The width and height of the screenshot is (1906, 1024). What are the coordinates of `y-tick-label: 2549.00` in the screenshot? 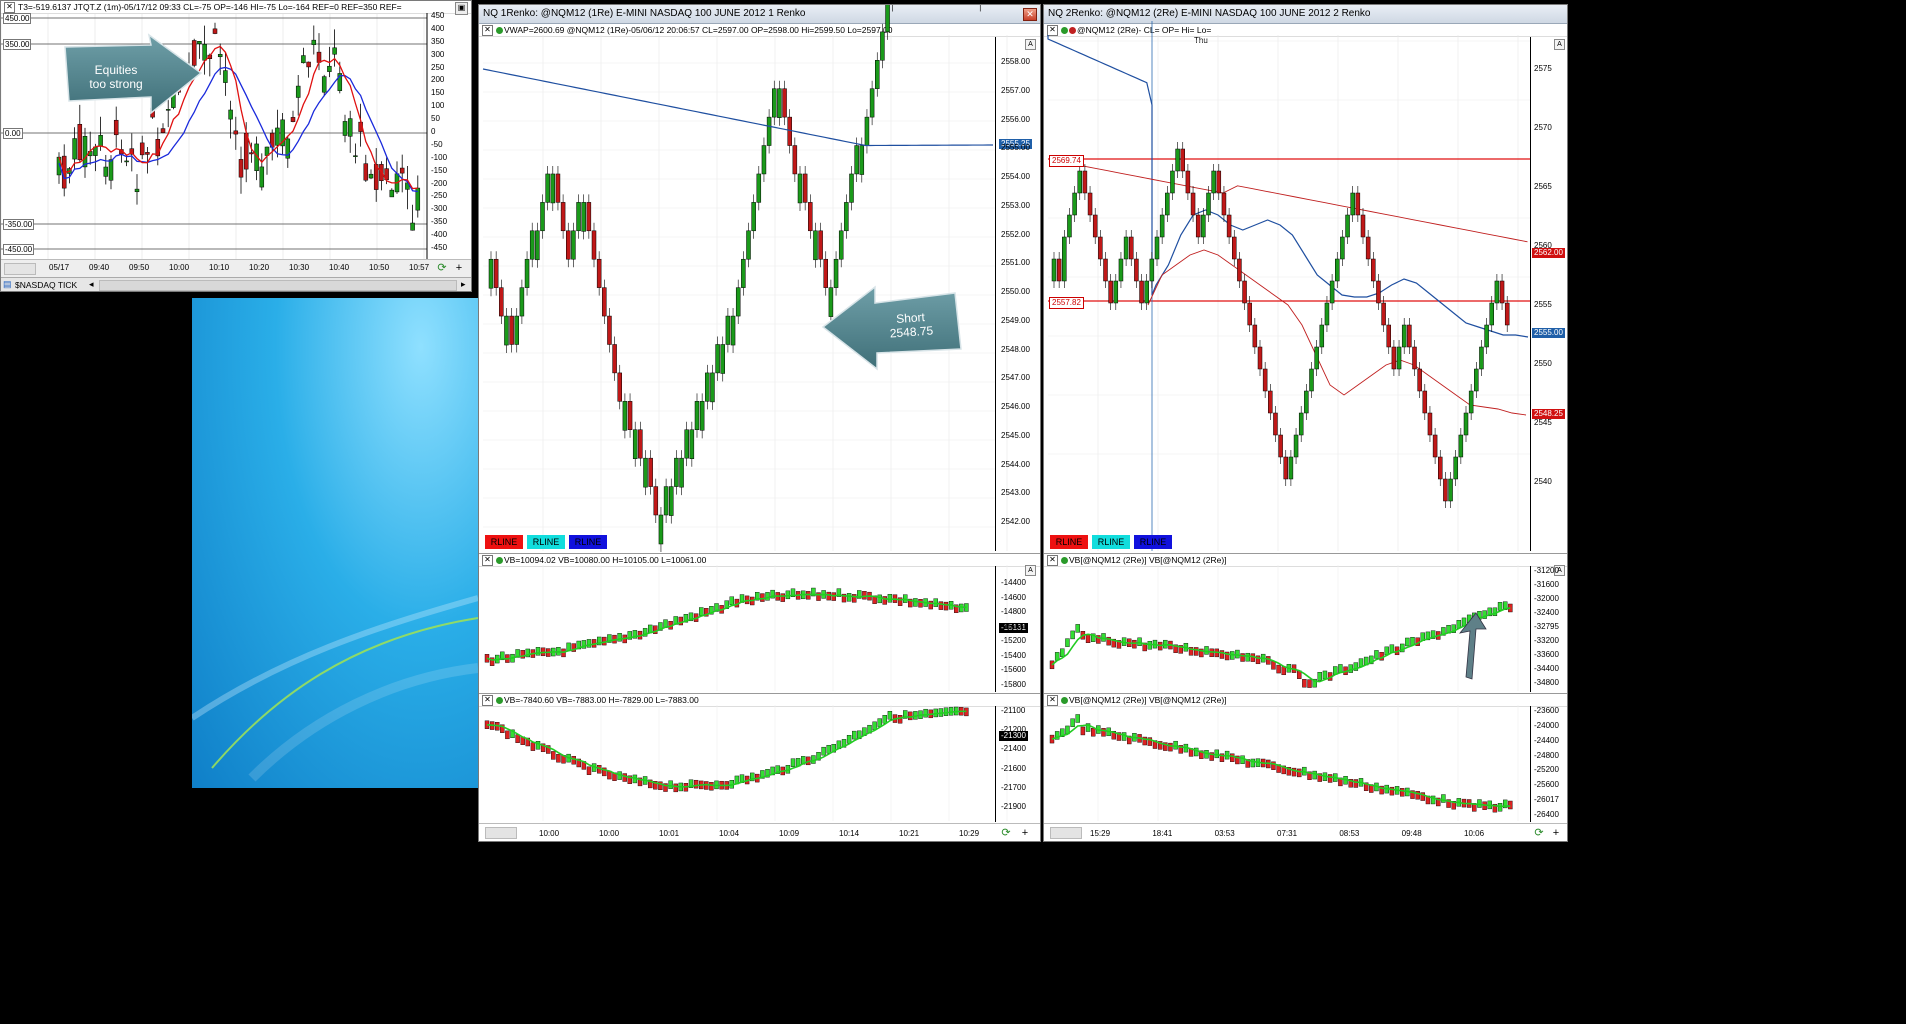 It's located at (1015, 320).